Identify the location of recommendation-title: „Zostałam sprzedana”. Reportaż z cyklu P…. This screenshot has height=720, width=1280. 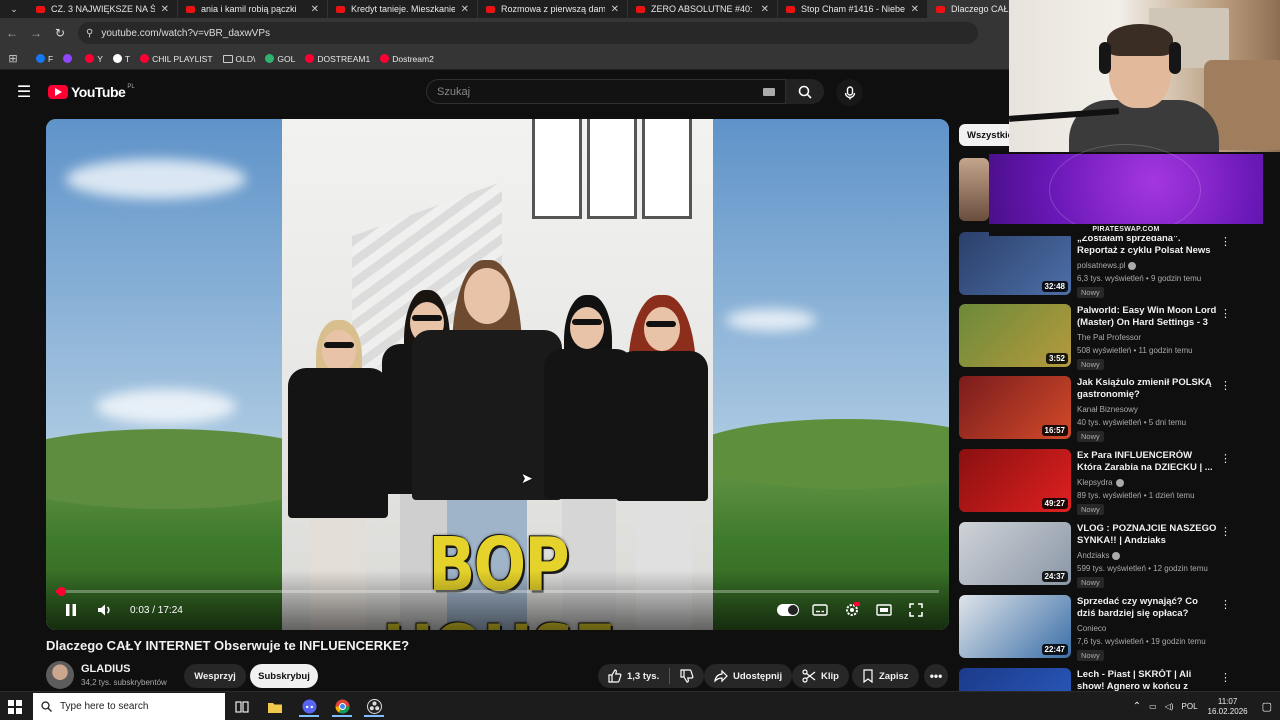
(1147, 245).